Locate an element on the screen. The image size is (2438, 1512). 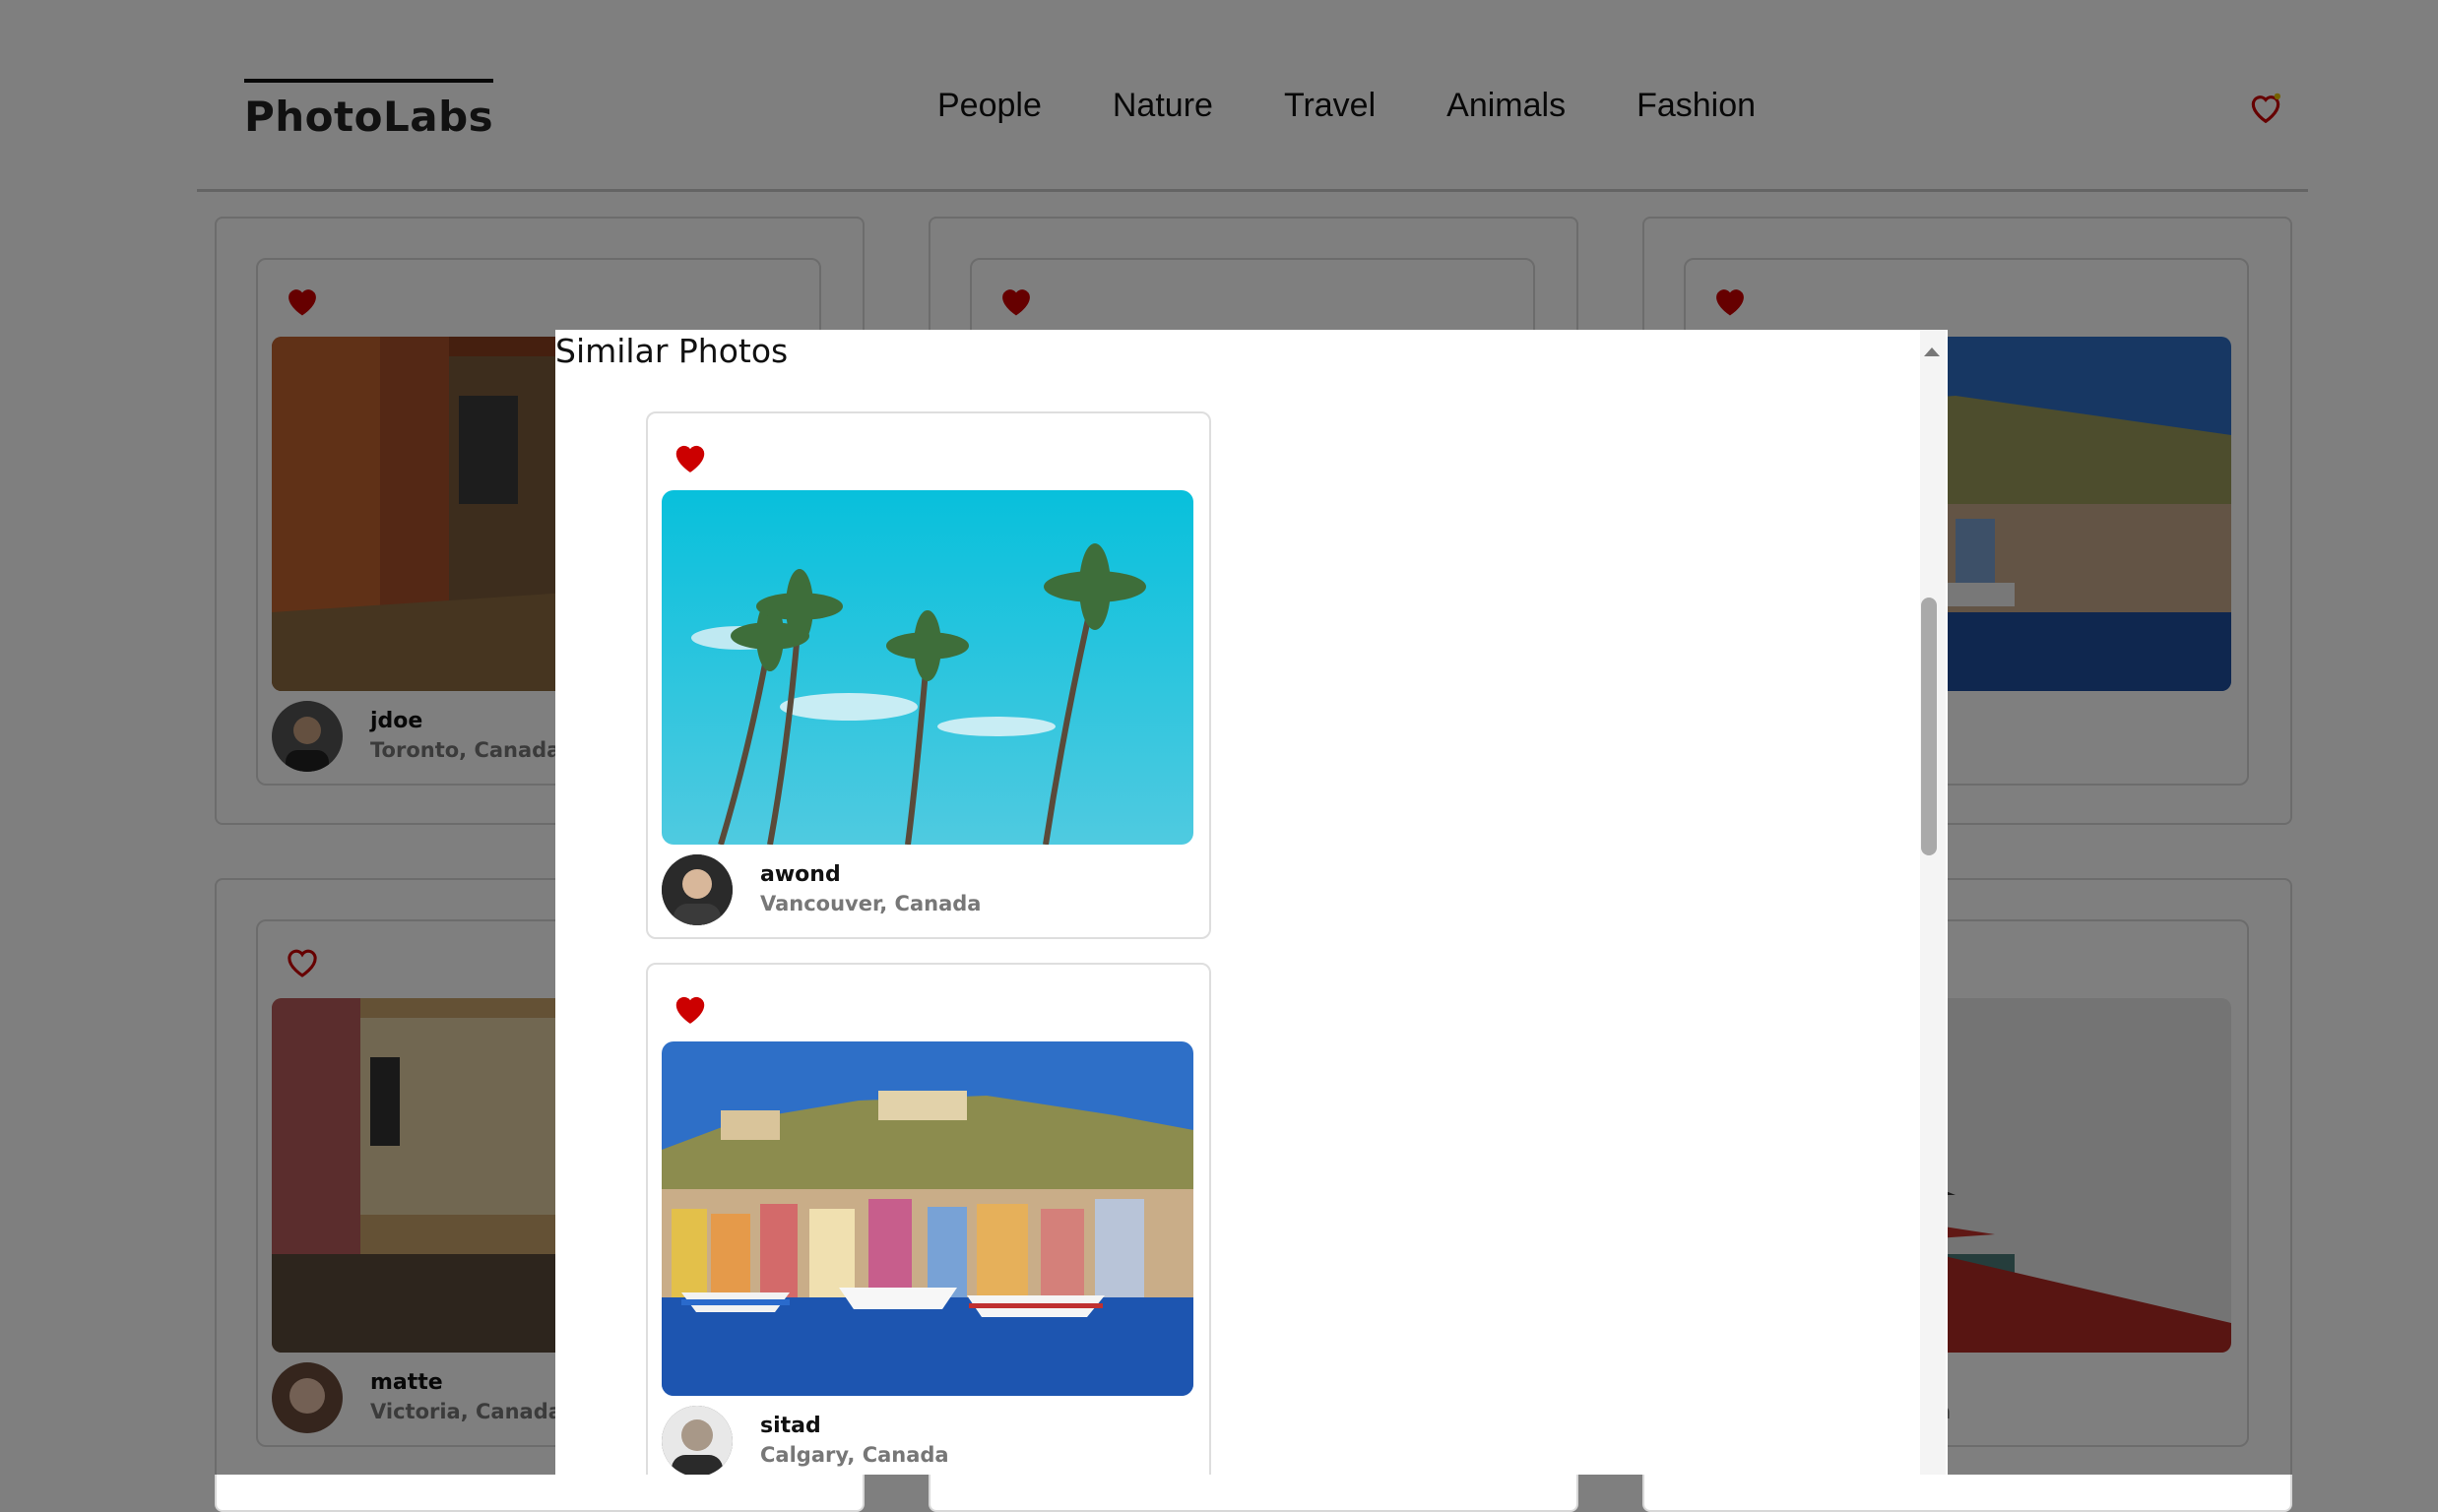
scrollbar-thumb is located at coordinates (1929, 726).